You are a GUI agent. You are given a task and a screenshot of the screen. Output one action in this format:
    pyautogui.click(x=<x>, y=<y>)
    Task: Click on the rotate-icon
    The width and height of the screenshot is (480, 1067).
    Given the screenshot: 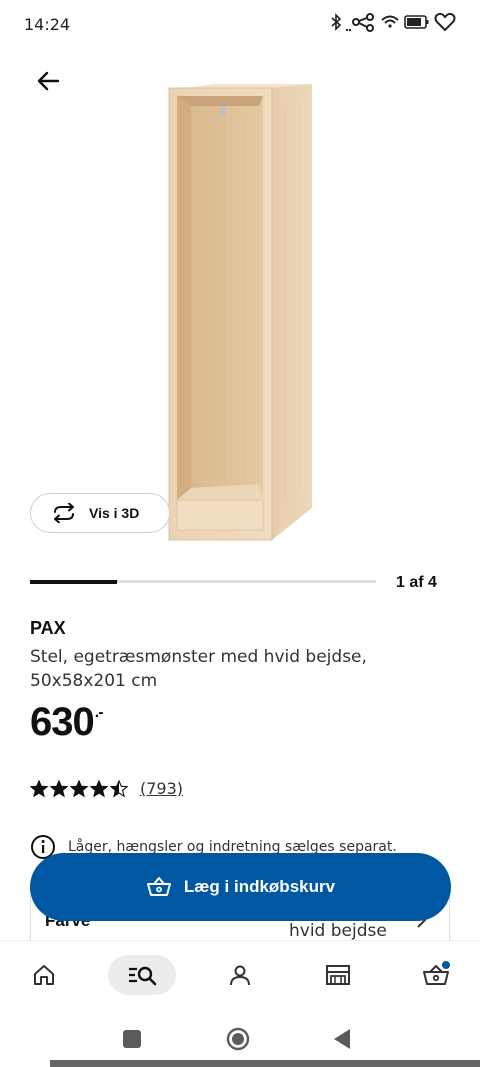 What is the action you would take?
    pyautogui.click(x=64, y=513)
    